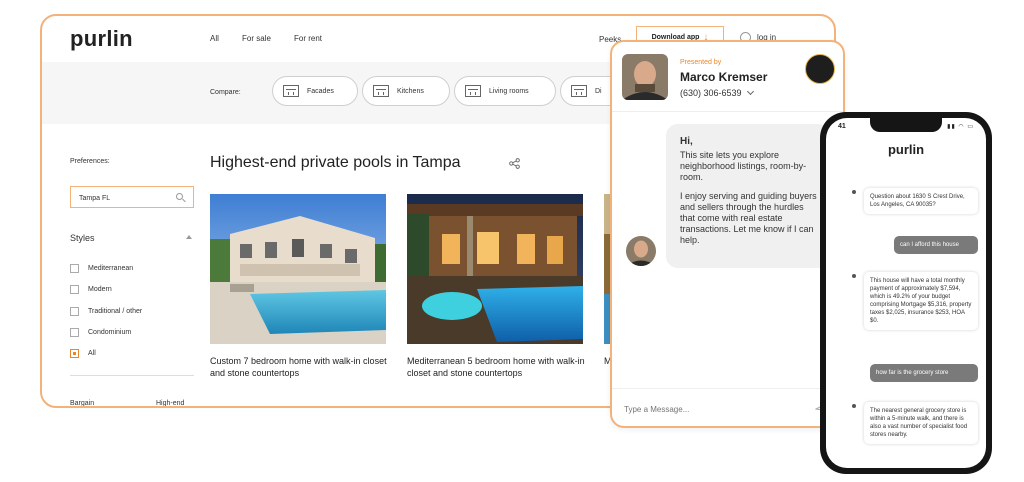  I want to click on price-range-highend-label: High-end, so click(170, 403).